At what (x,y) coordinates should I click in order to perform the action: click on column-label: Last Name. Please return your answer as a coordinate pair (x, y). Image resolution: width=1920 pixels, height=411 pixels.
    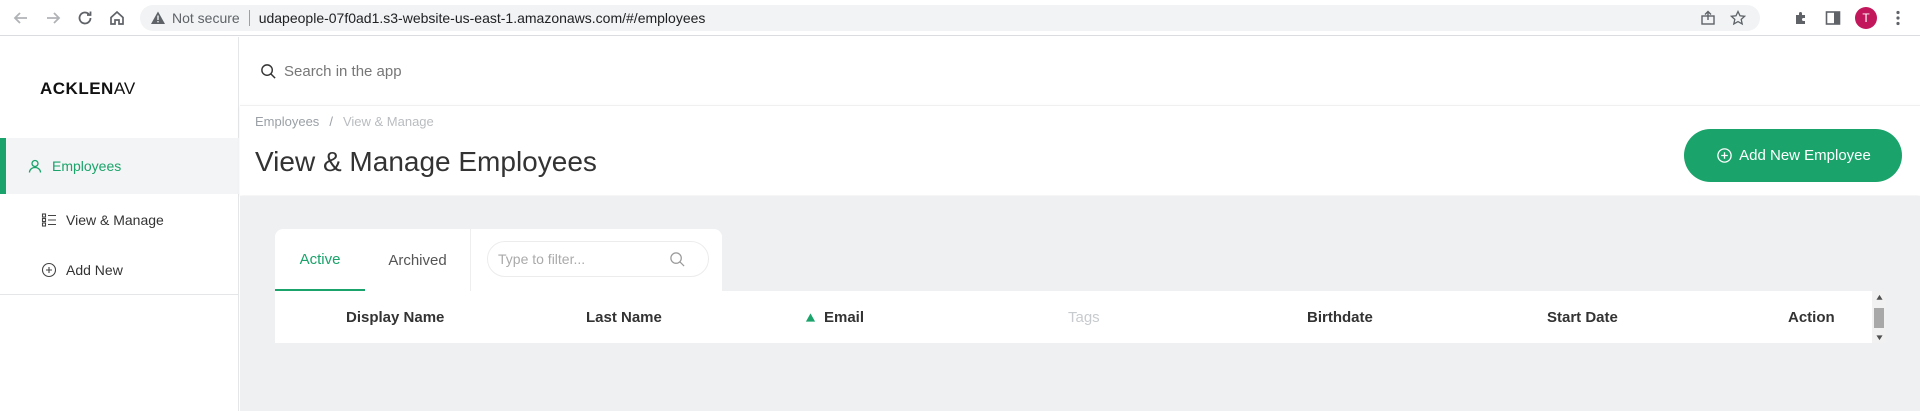
    Looking at the image, I should click on (624, 317).